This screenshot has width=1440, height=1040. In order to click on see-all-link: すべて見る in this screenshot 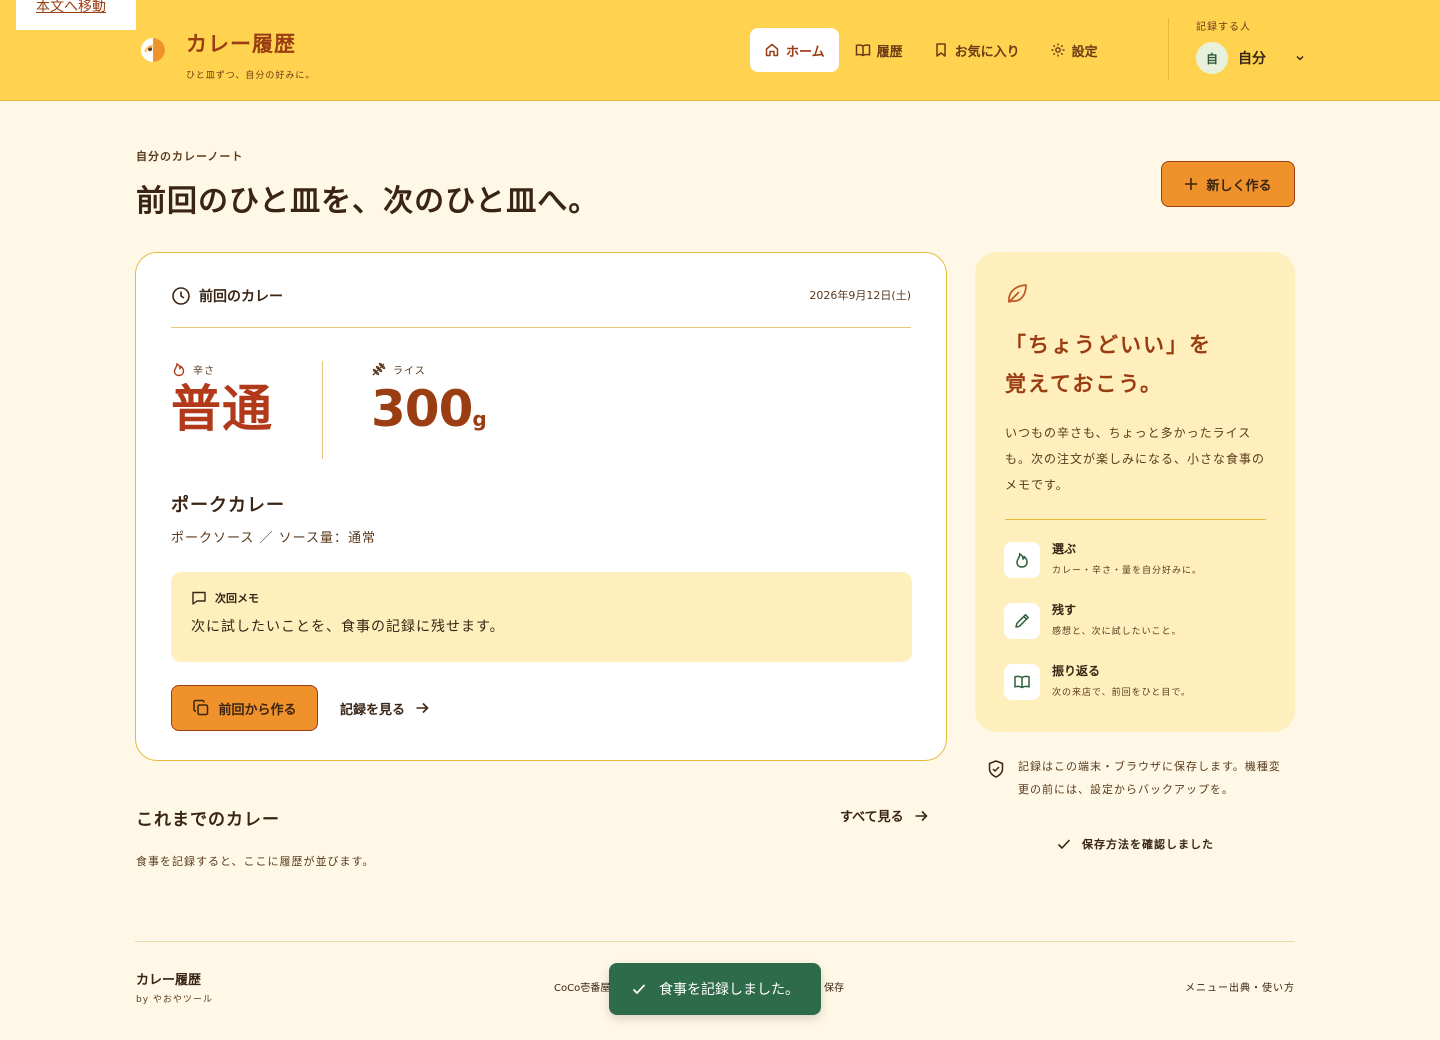, I will do `click(884, 815)`.